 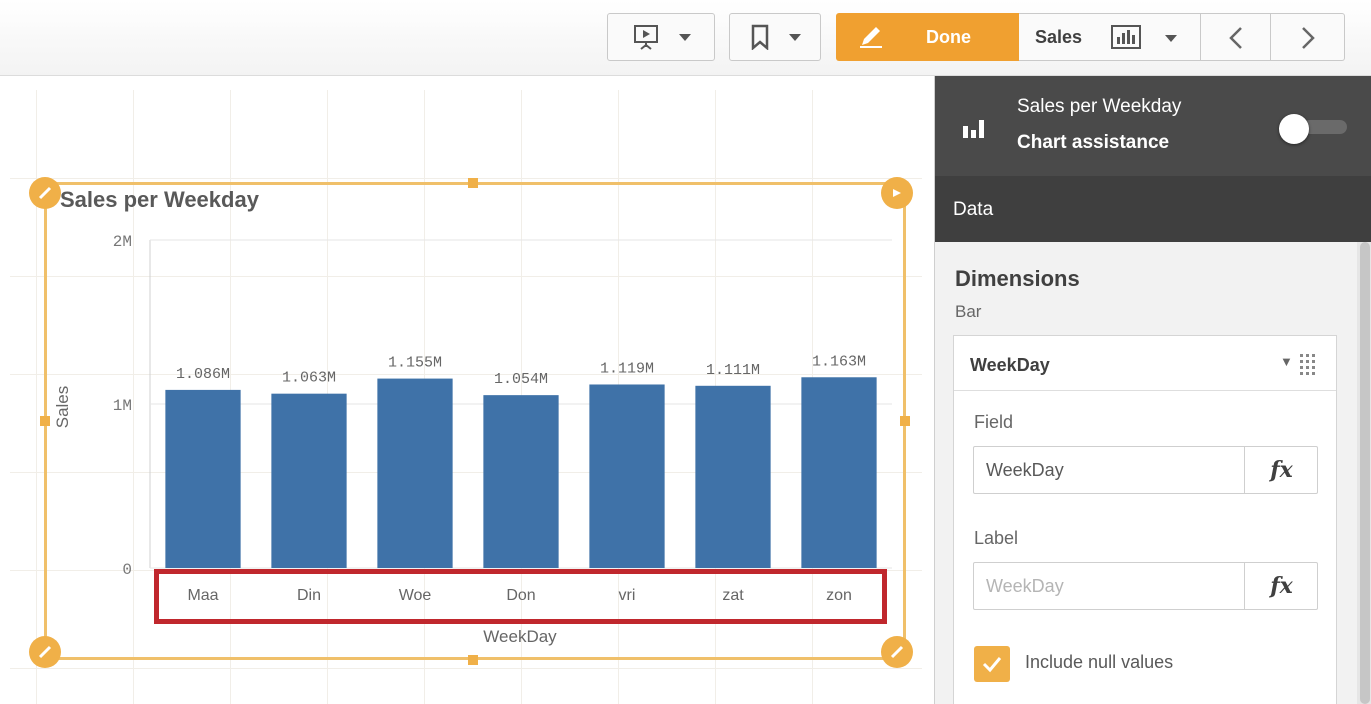 I want to click on chart-assistance-toggle, so click(x=1313, y=129).